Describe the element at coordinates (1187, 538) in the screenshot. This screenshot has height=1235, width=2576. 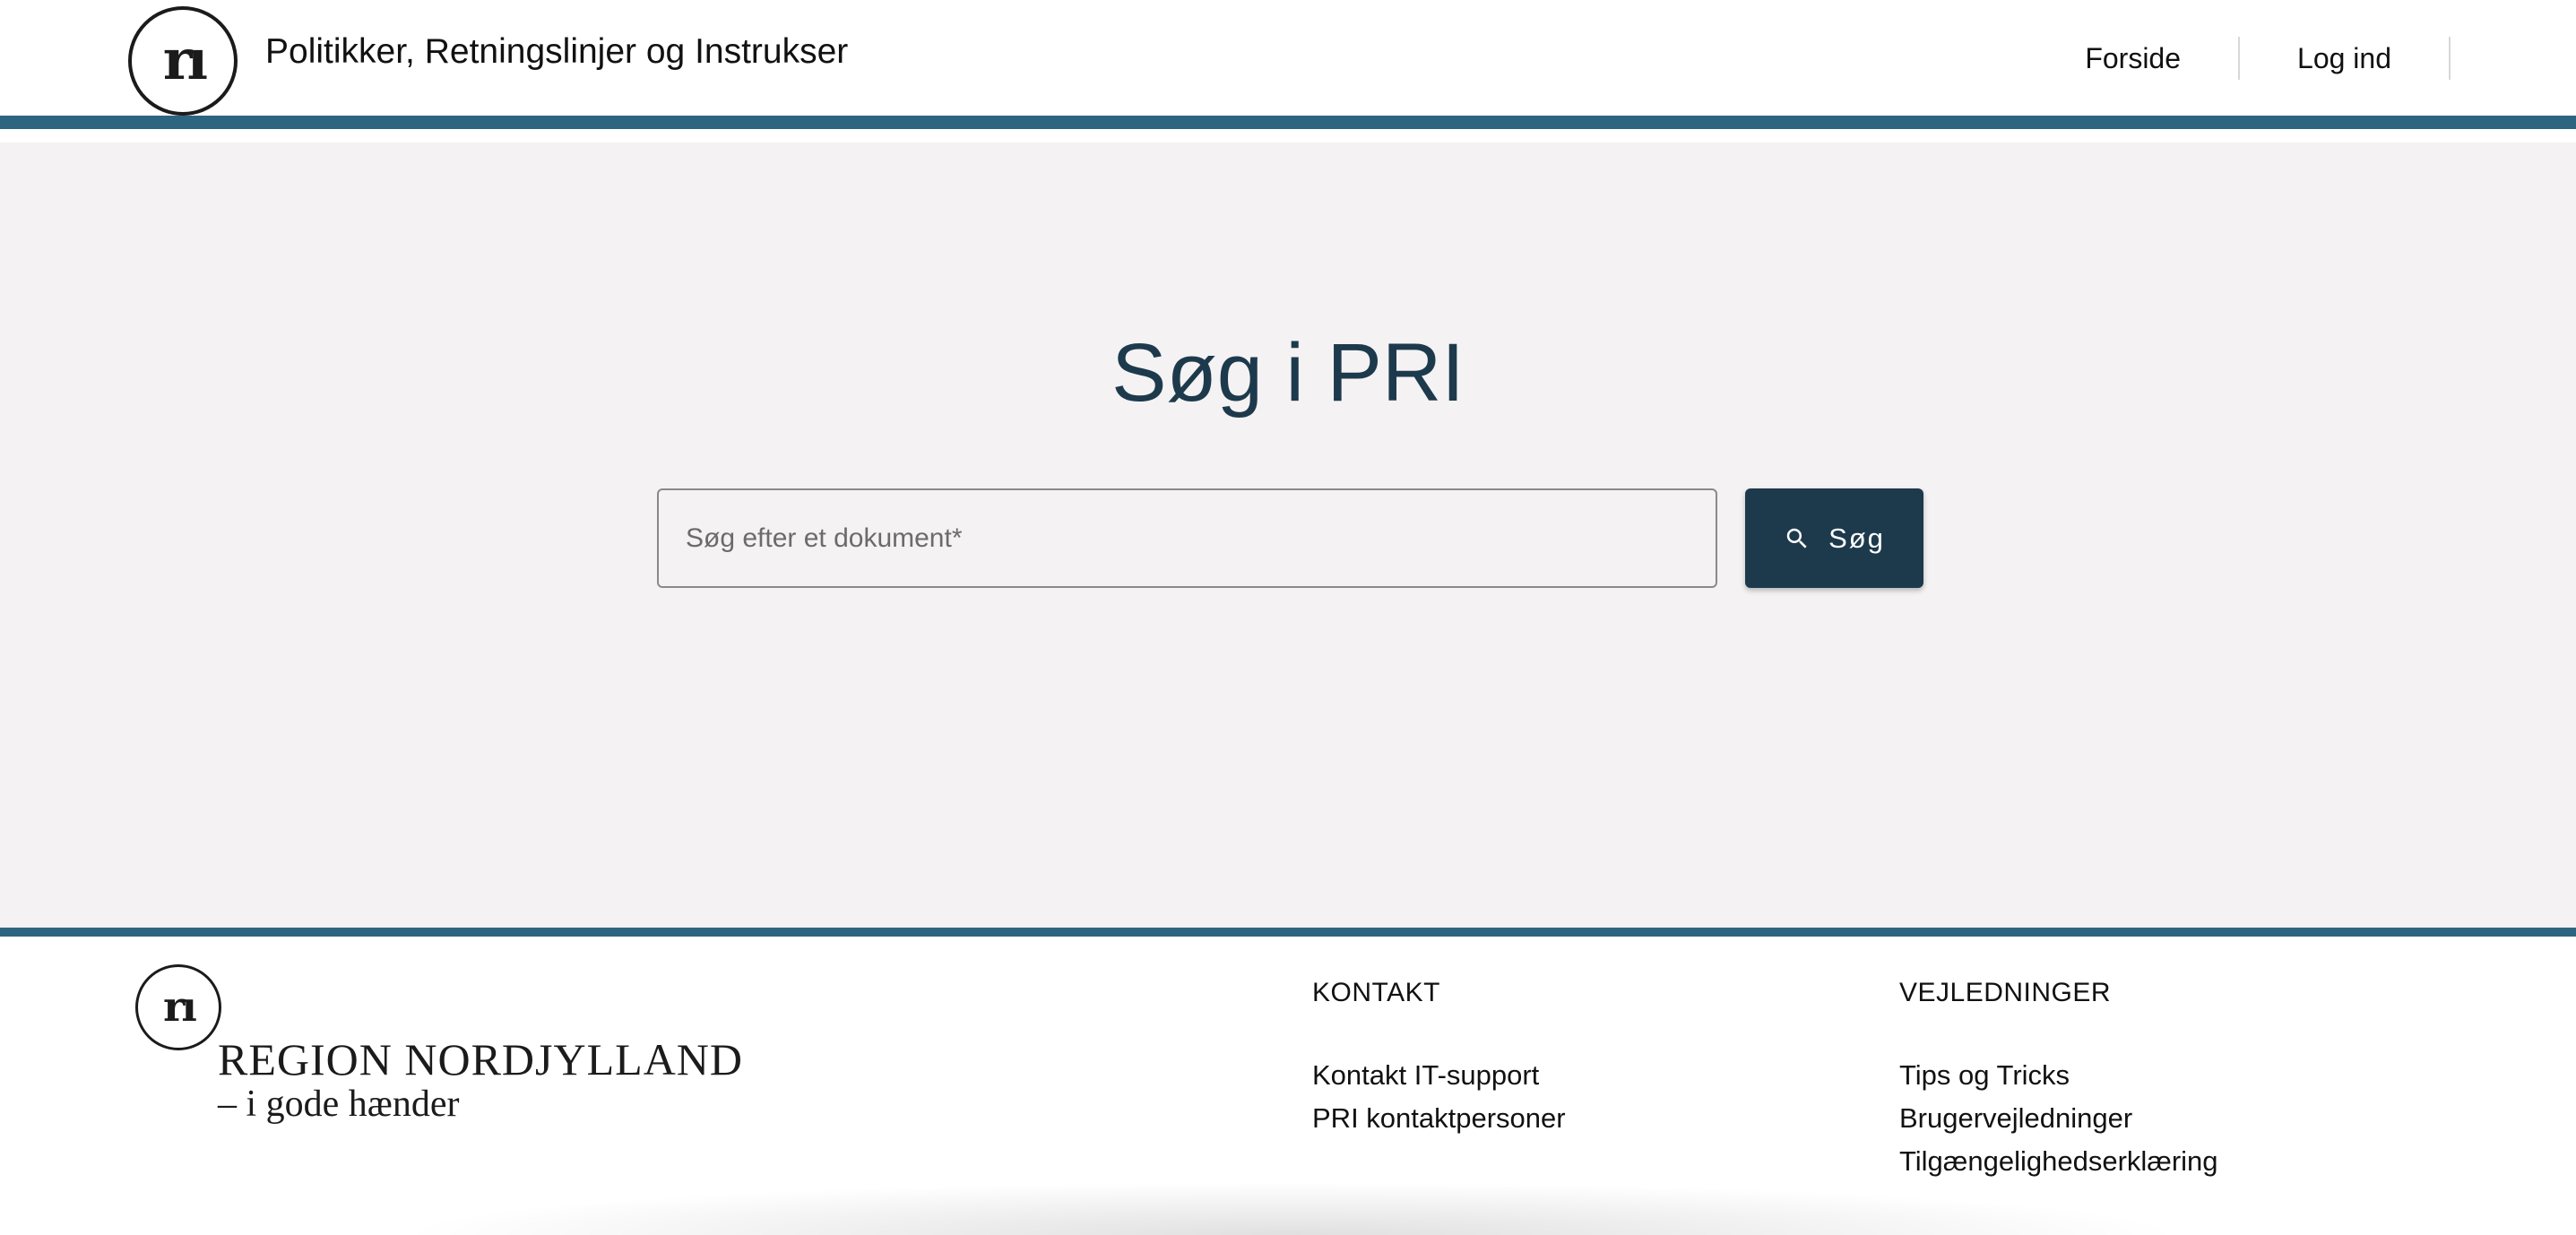
I see `search-input` at that location.